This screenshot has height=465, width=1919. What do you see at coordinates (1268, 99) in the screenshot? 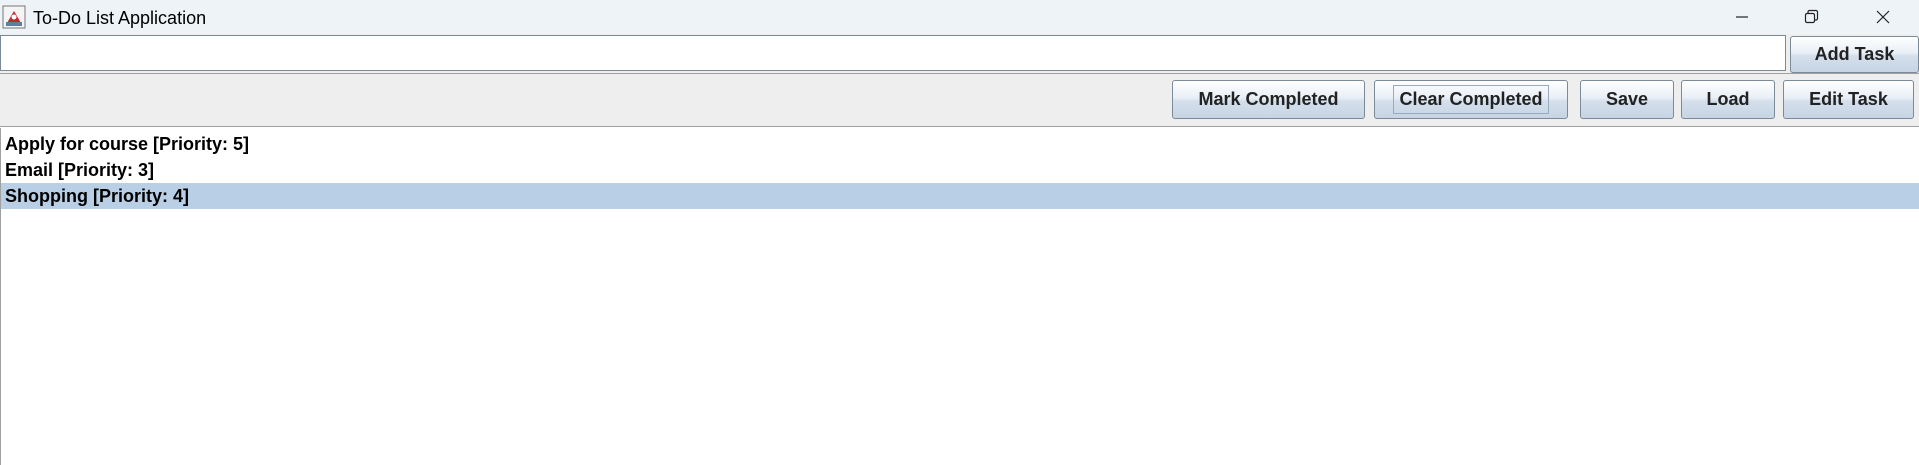
I see `mark-completed-button: Mark Completed` at bounding box center [1268, 99].